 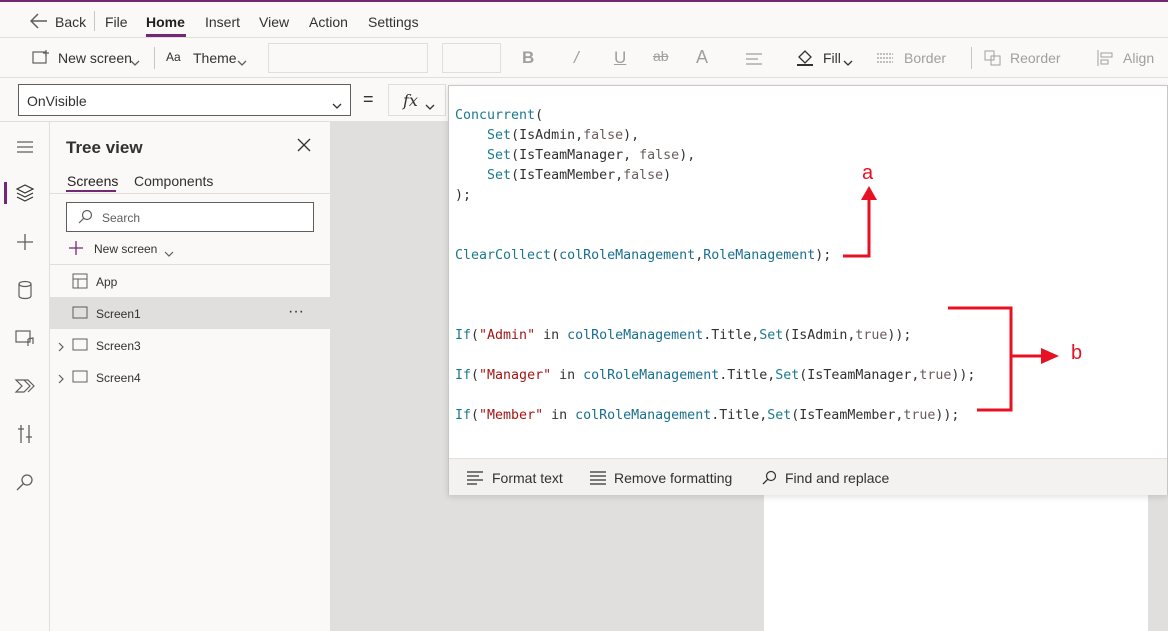 I want to click on fill-icon, so click(x=805, y=59).